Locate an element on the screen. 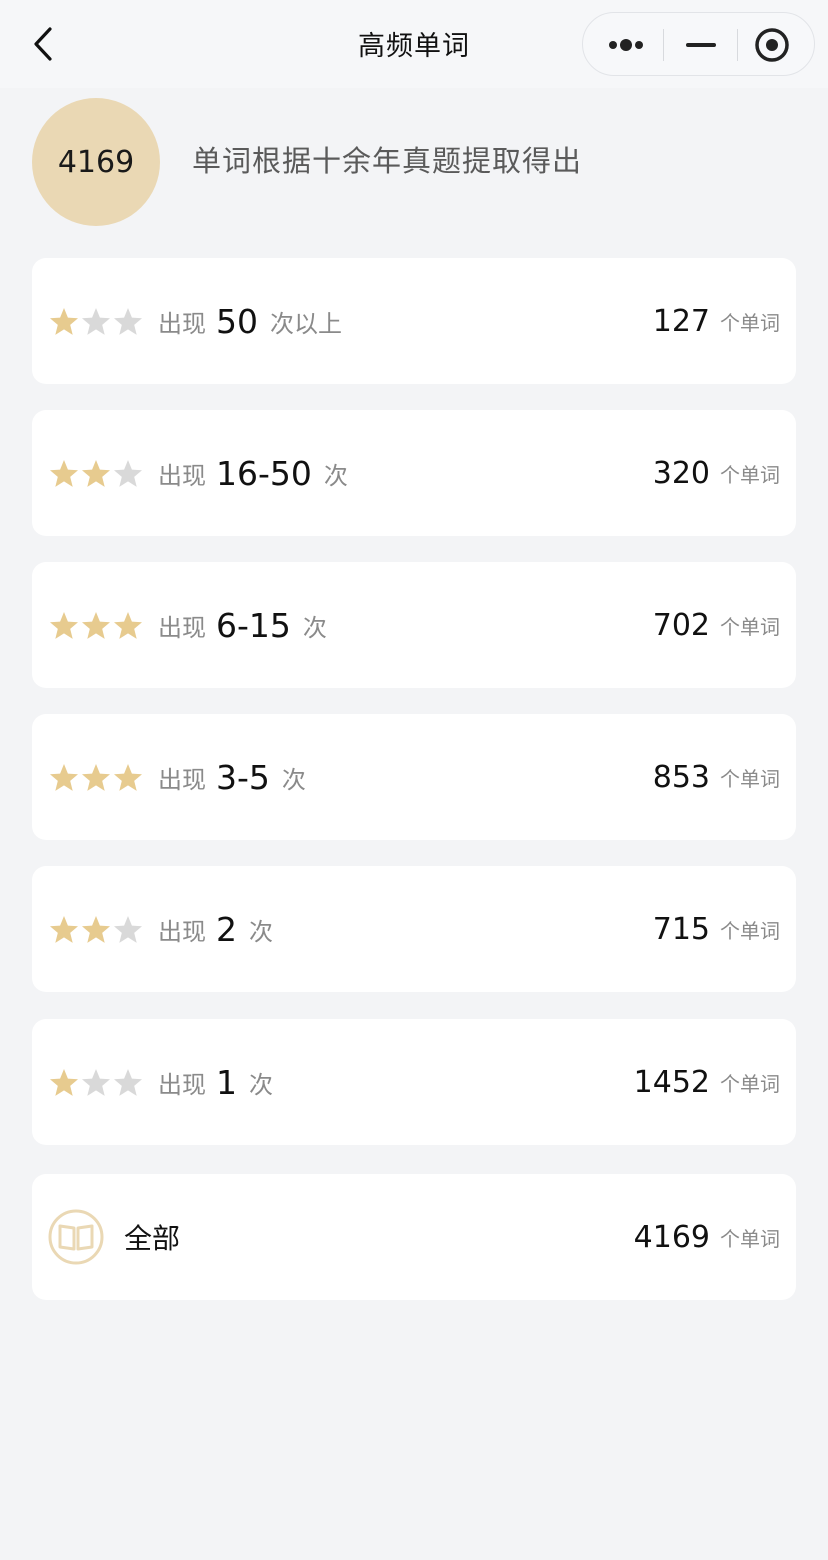 Image resolution: width=828 pixels, height=1560 pixels. target-icon is located at coordinates (772, 45).